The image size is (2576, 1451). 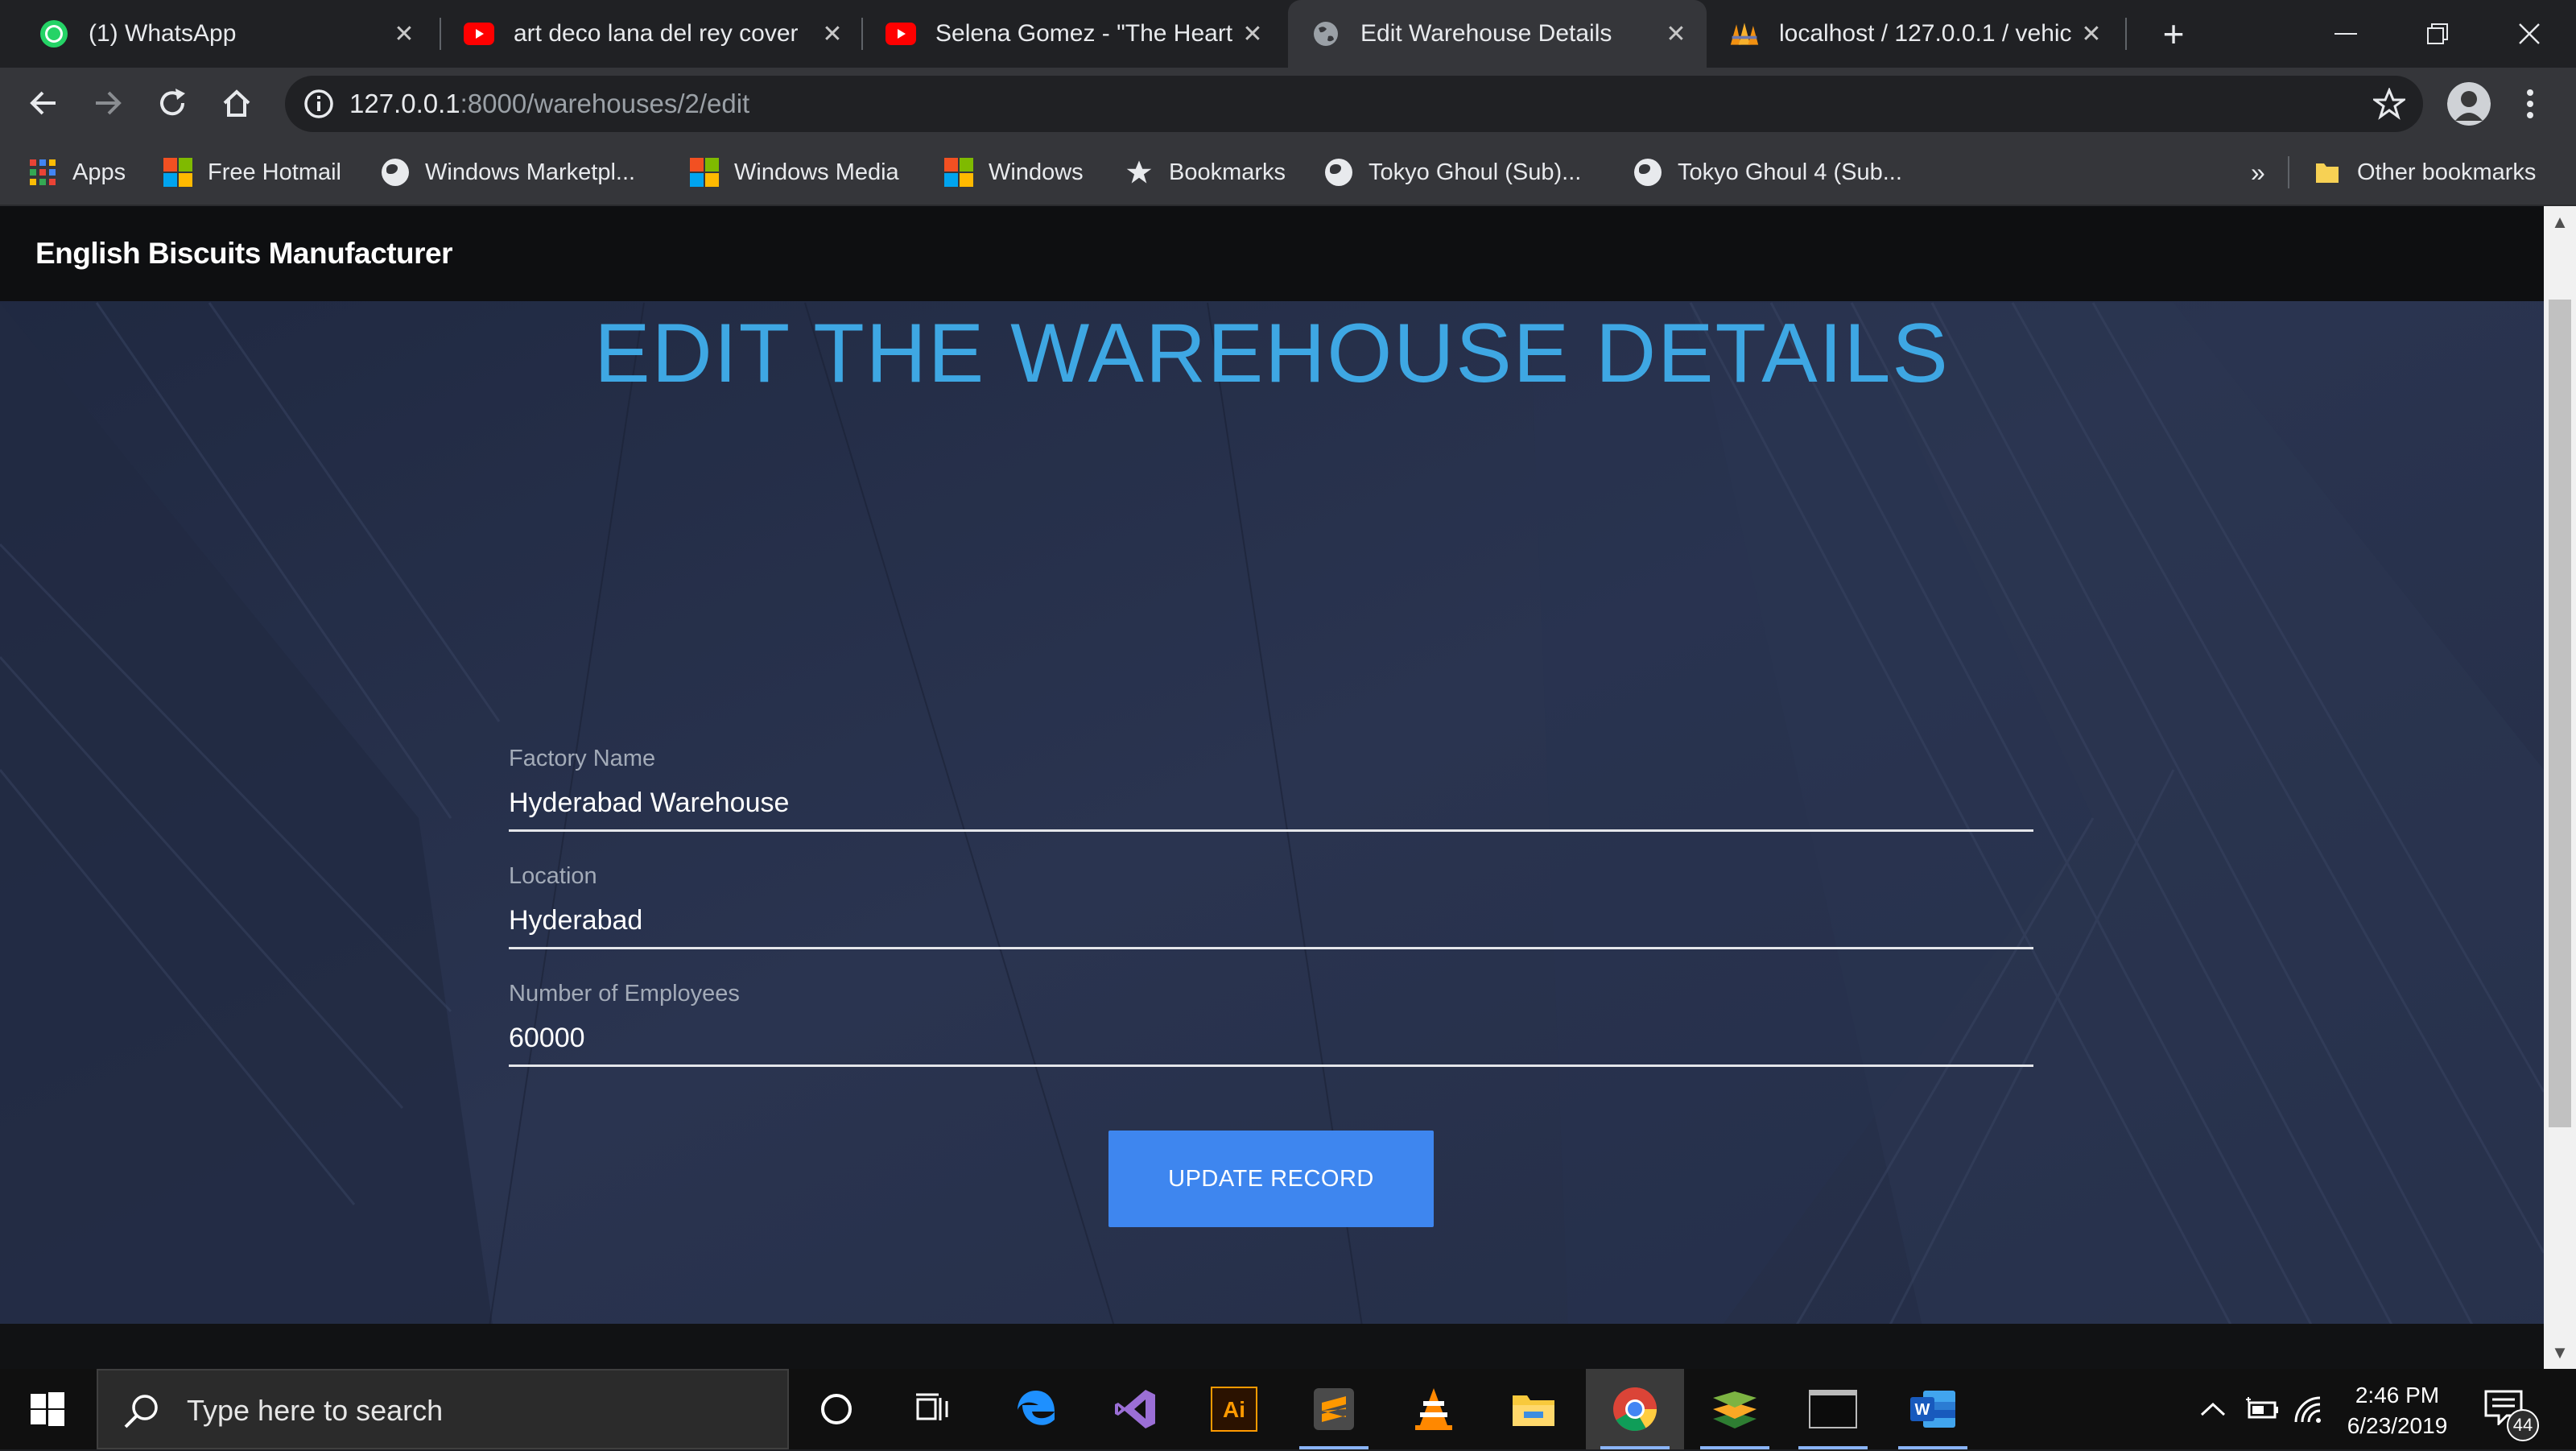 What do you see at coordinates (2397, 1425) in the screenshot?
I see `clock-date: 6/23/2019` at bounding box center [2397, 1425].